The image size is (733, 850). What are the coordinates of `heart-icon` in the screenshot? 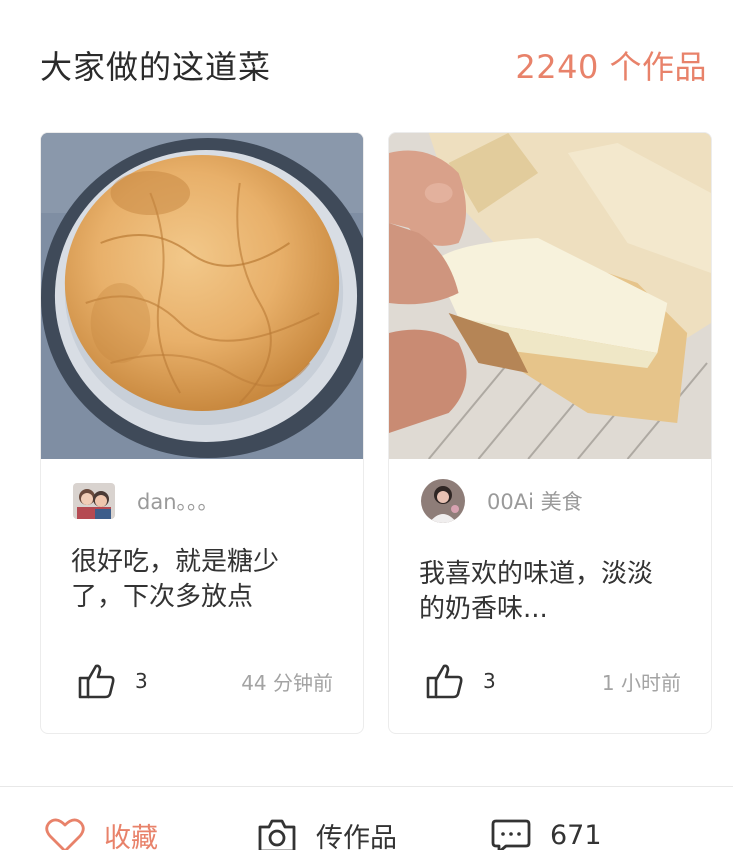 It's located at (65, 832).